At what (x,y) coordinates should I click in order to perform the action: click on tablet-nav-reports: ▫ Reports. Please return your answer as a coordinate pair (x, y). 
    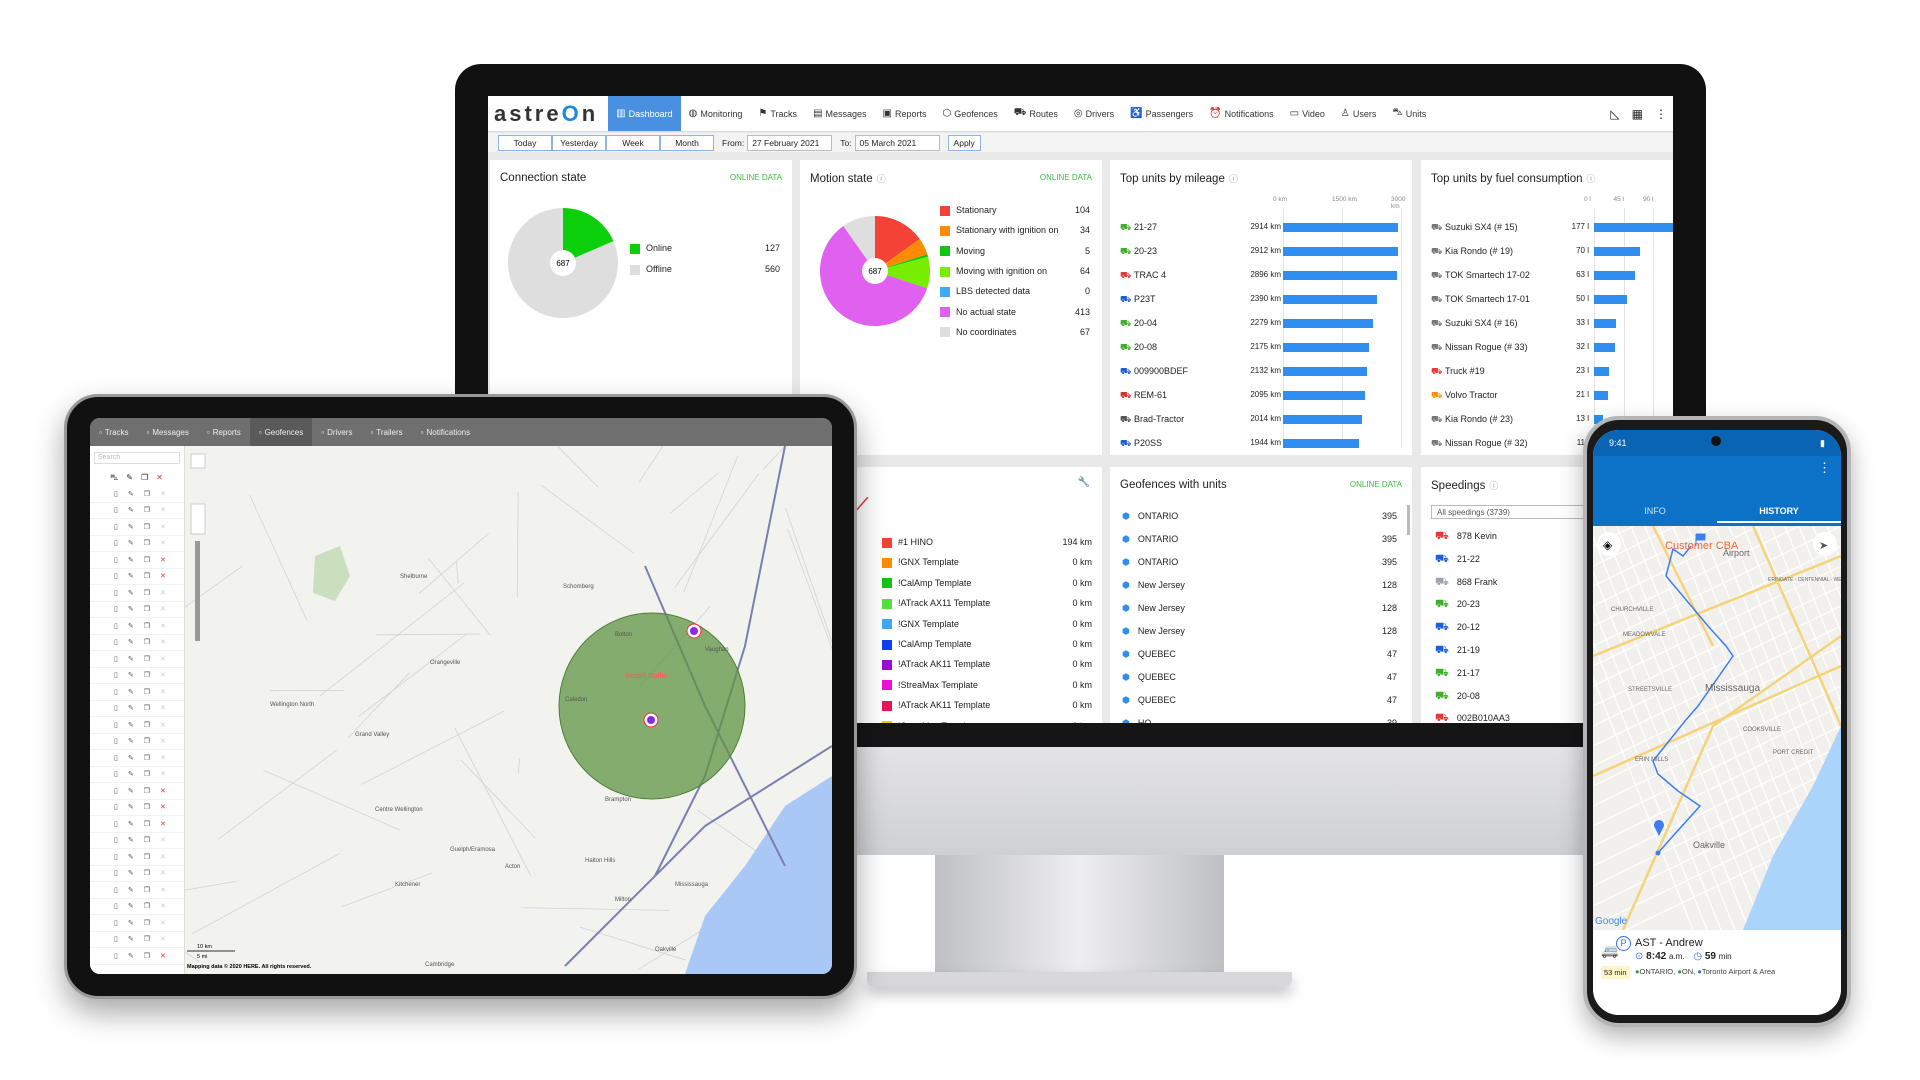
    Looking at the image, I should click on (224, 432).